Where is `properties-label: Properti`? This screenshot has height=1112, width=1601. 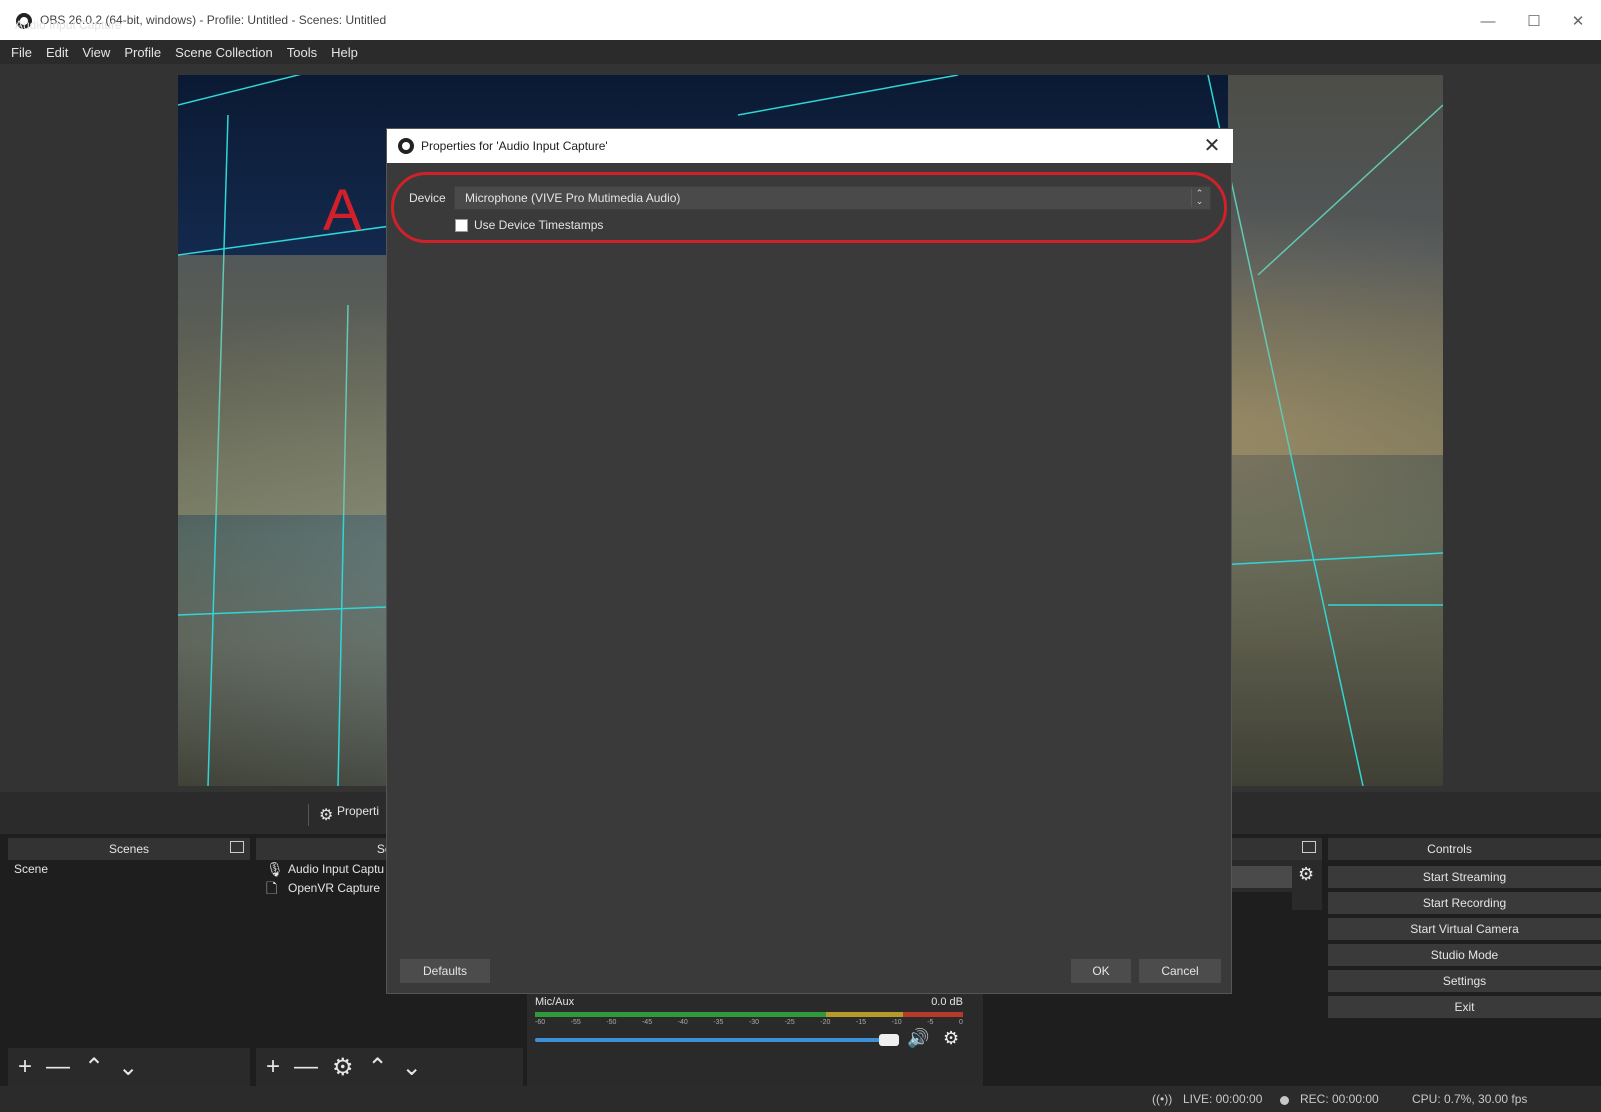 properties-label: Properti is located at coordinates (358, 811).